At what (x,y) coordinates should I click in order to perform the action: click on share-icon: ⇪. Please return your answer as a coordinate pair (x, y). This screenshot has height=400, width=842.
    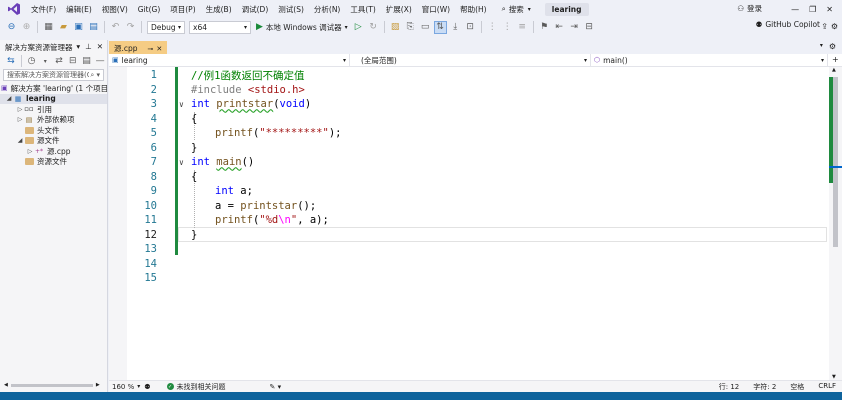
    Looking at the image, I should click on (824, 26).